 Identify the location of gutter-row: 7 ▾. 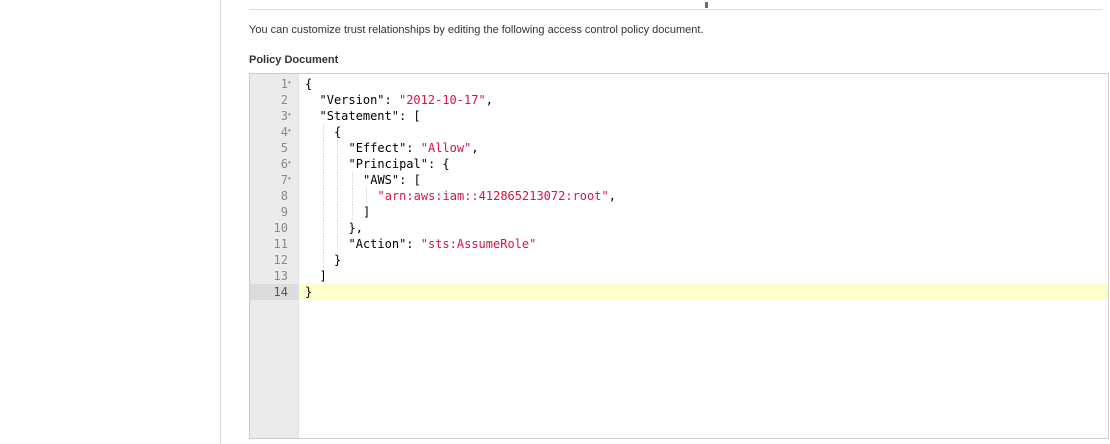
(274, 180).